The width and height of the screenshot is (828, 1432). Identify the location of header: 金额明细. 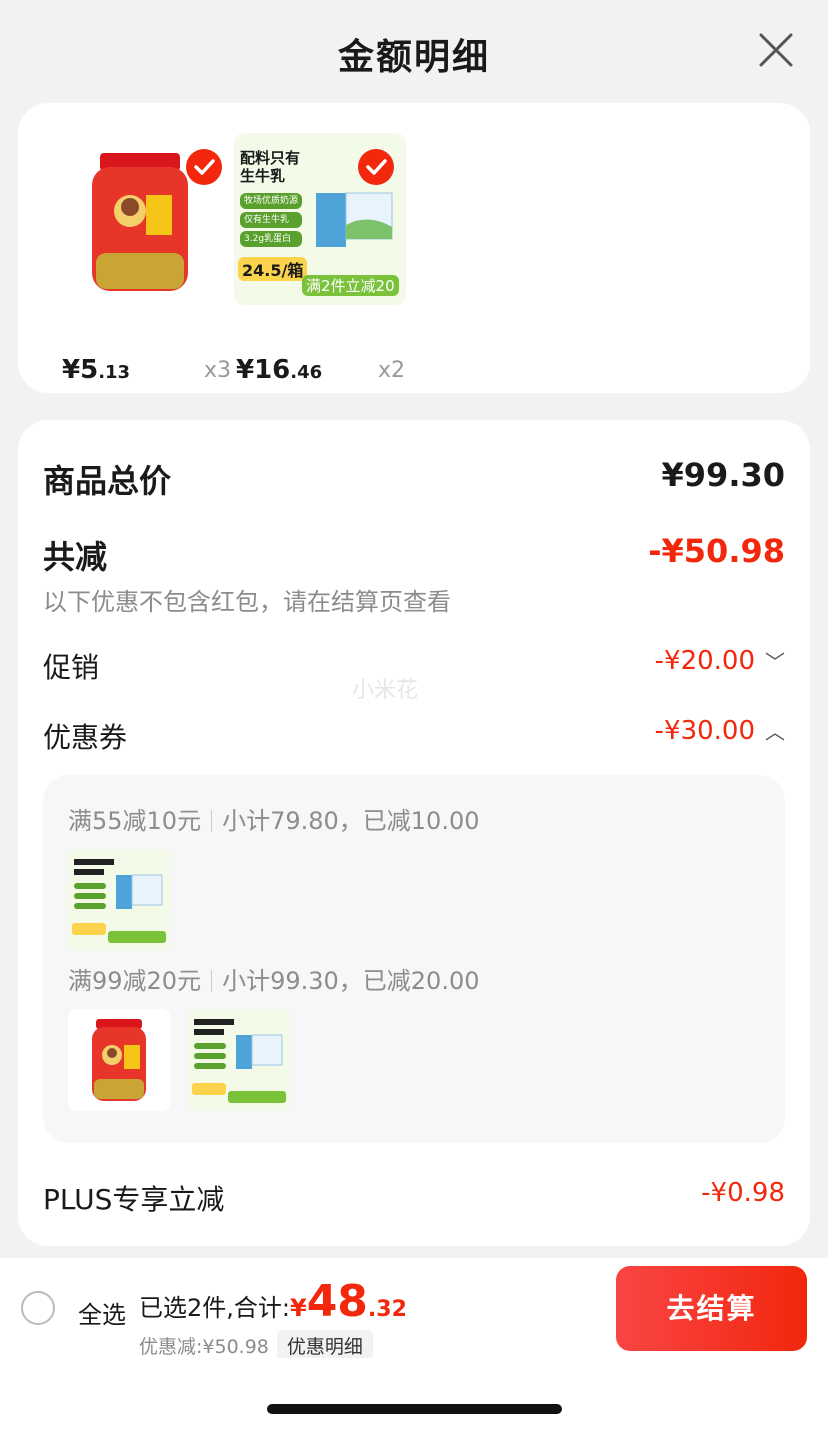
(414, 50).